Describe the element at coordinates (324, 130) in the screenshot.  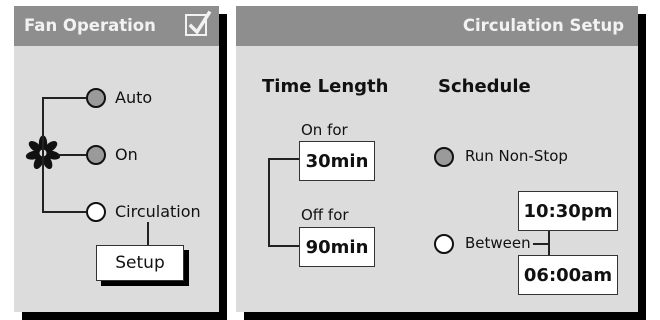
I see `on-for-label: On for` at that location.